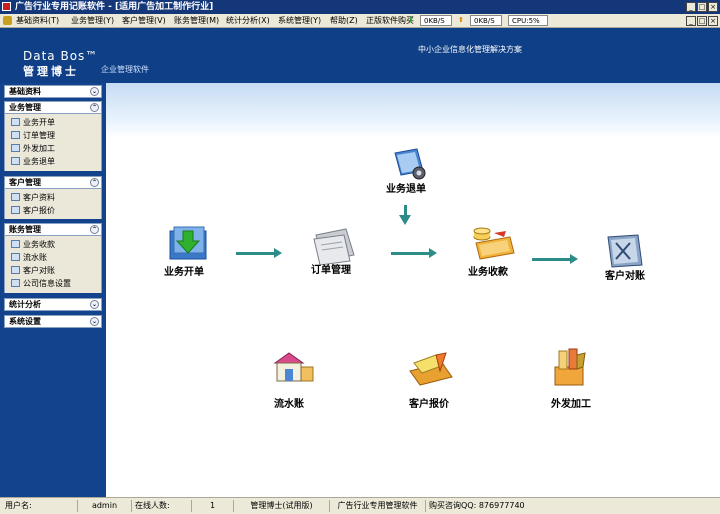  I want to click on sidebar-item-customer-reconcile: 客户对账, so click(33, 271).